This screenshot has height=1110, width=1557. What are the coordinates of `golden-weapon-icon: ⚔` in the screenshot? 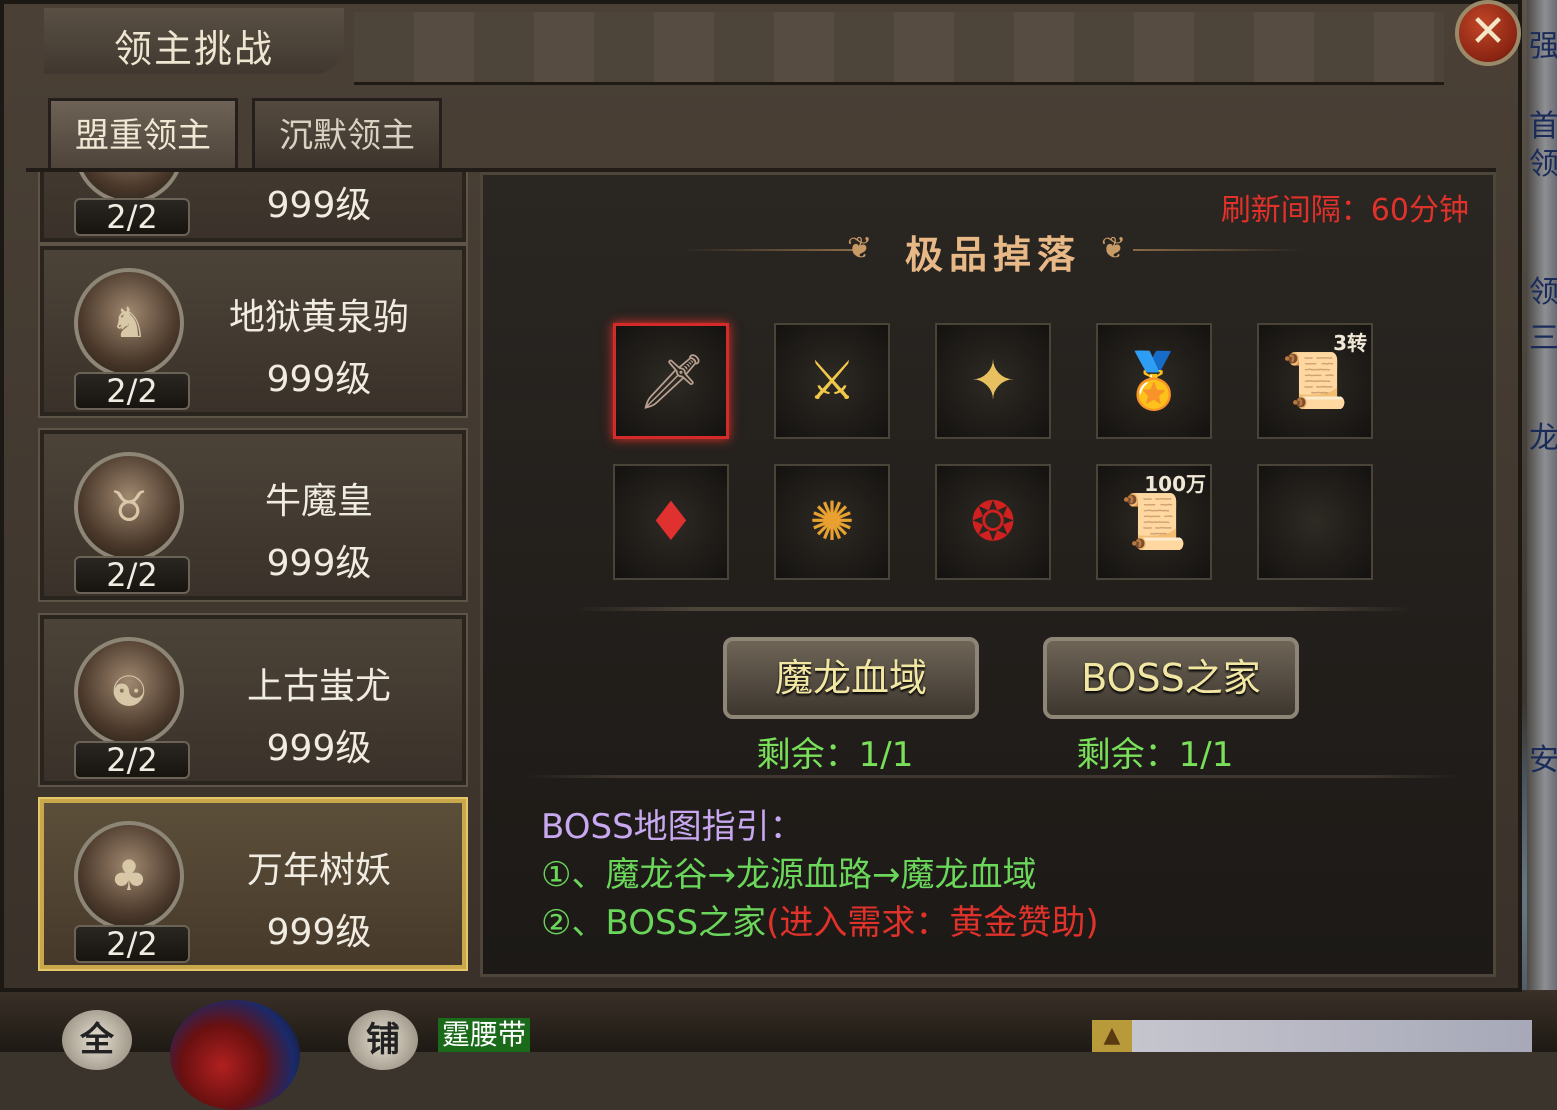 It's located at (832, 380).